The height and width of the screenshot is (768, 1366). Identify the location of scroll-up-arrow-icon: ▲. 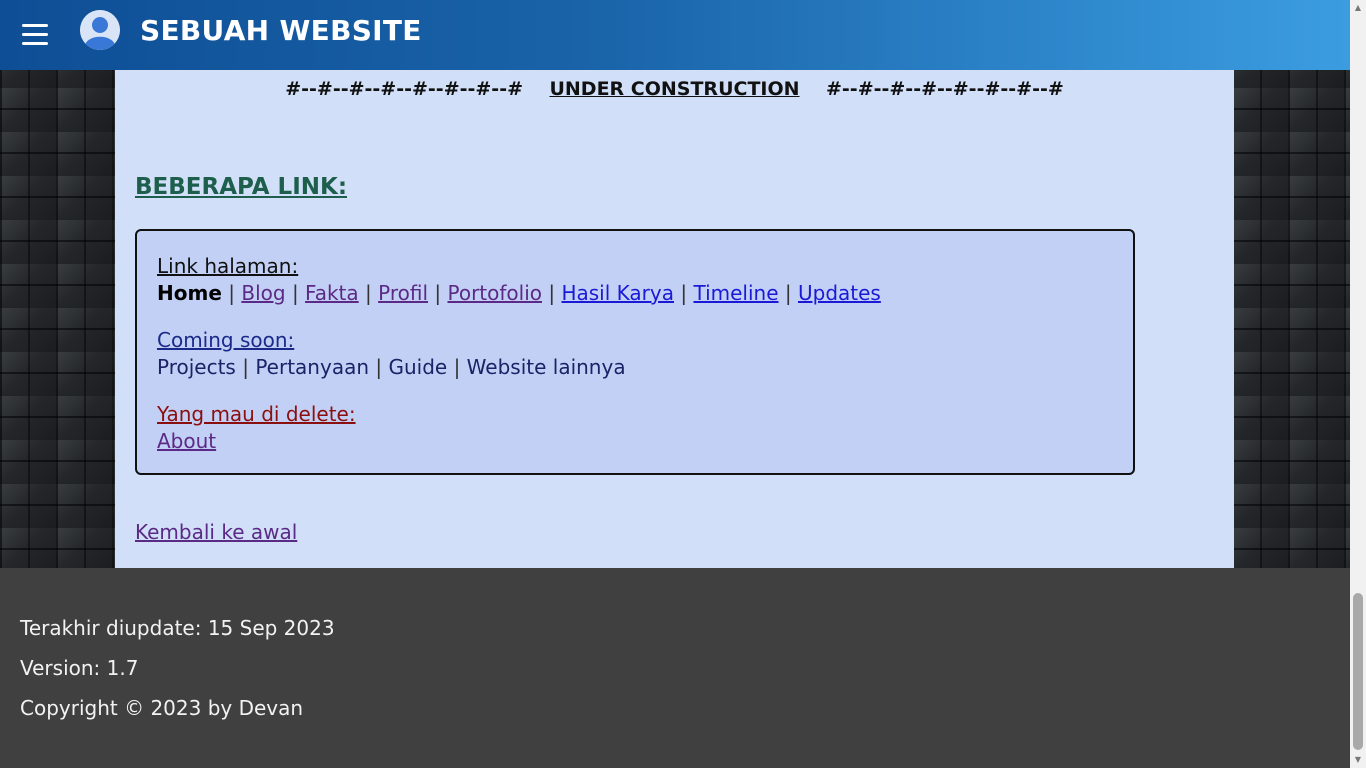
(1358, 8).